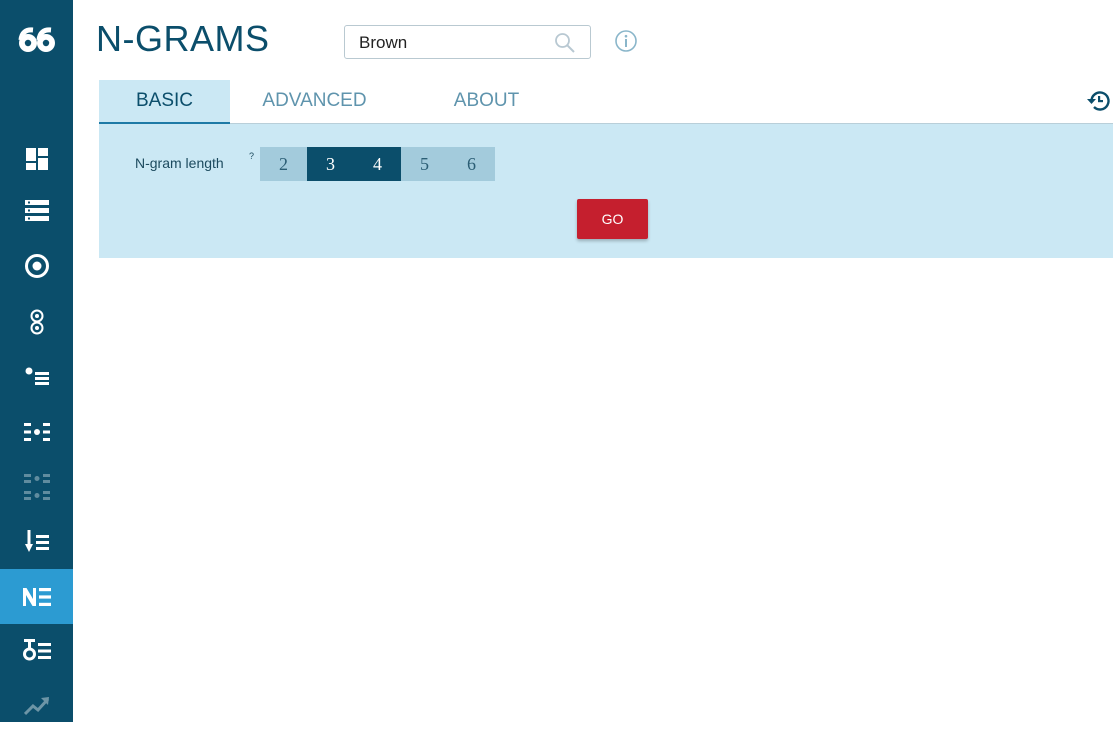 The width and height of the screenshot is (1113, 733). I want to click on trend-icon, so click(36, 705).